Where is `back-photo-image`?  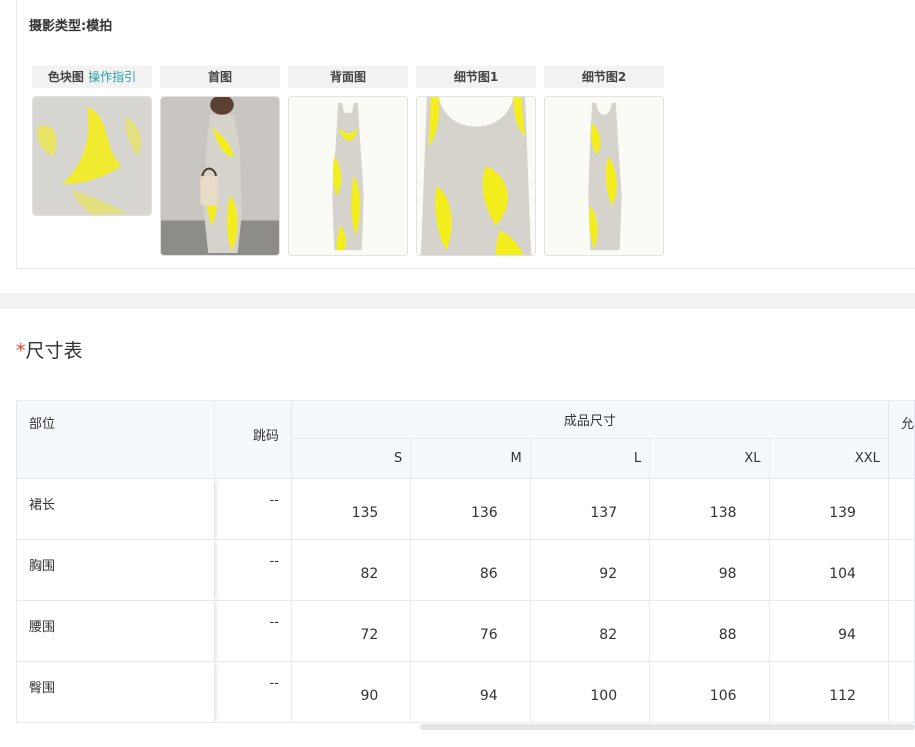
back-photo-image is located at coordinates (348, 176).